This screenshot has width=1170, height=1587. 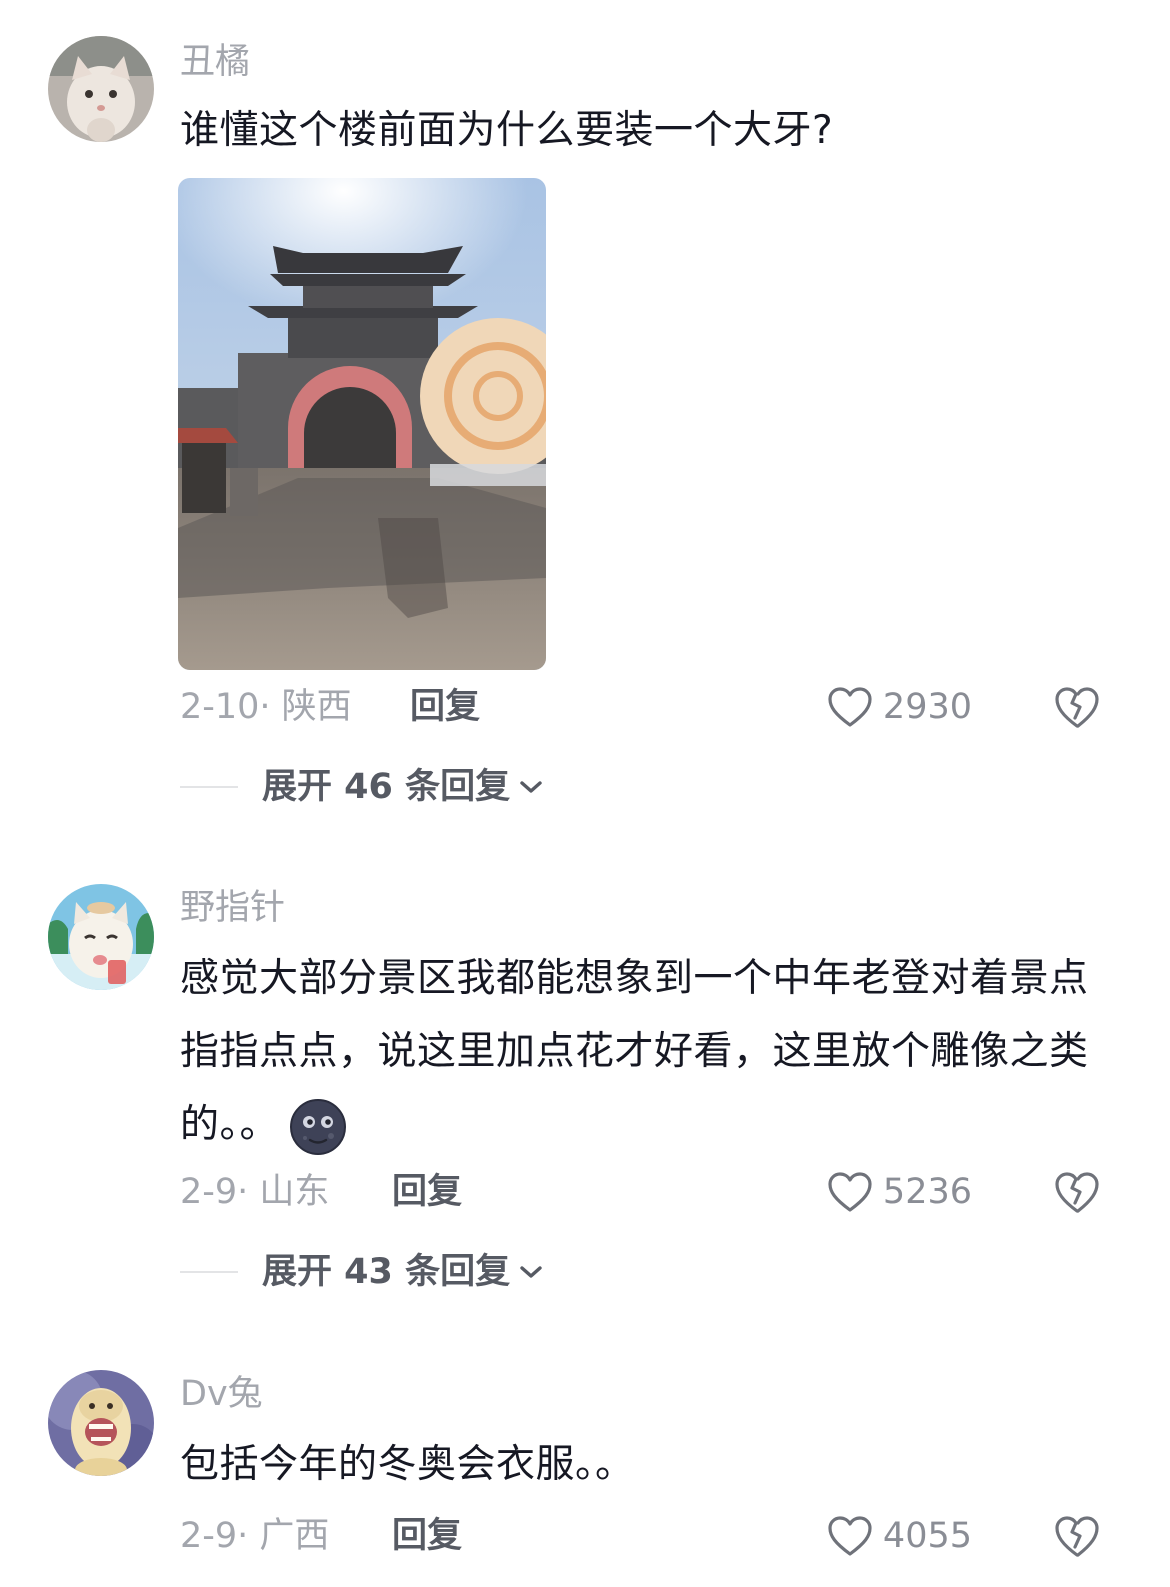 I want to click on expand-replies-label: 展开 43 条回复, so click(x=386, y=1272).